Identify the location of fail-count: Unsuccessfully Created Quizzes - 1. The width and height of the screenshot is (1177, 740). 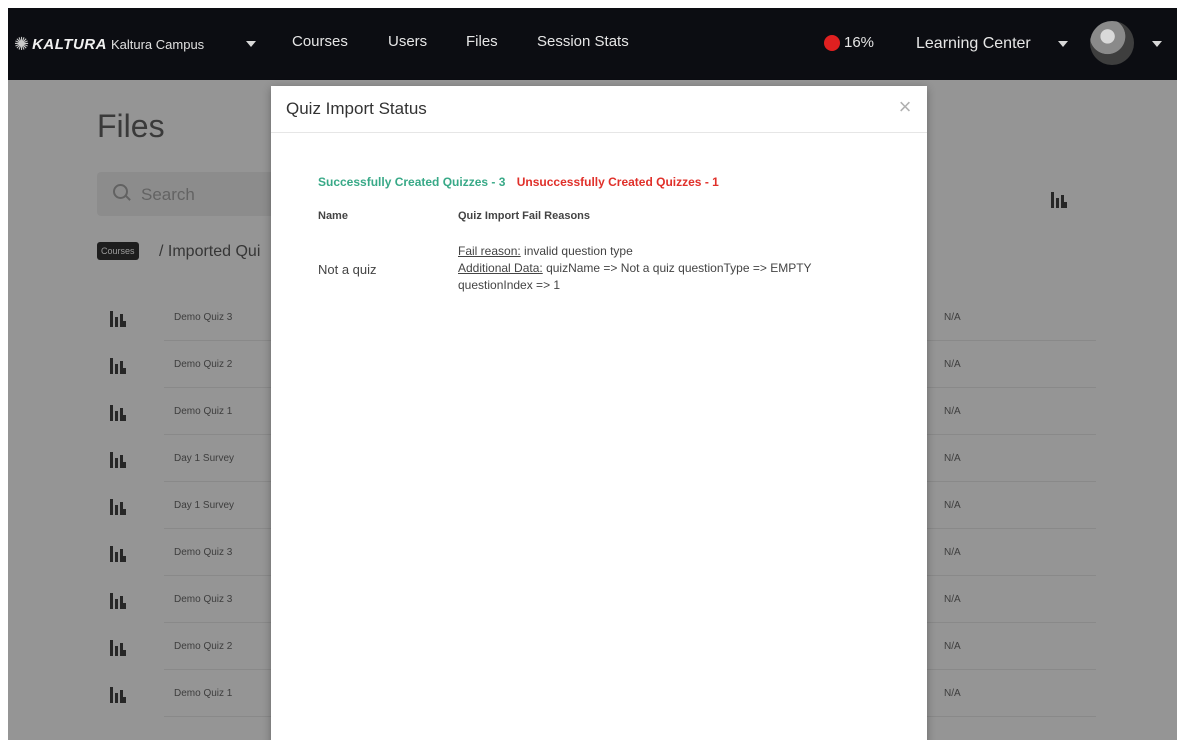
(617, 182).